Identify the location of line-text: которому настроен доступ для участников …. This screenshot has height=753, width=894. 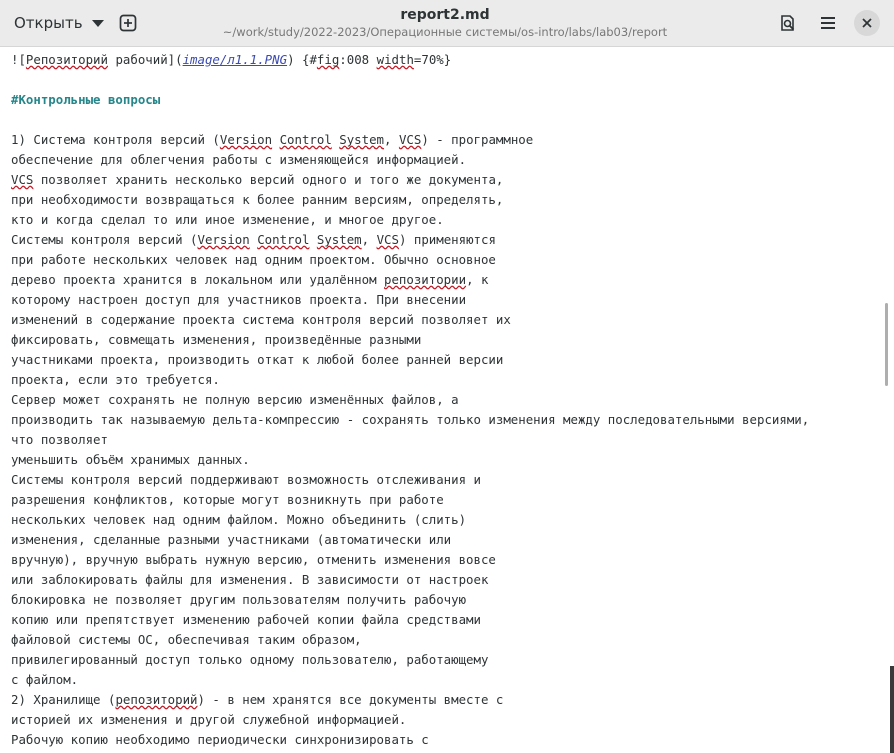
(239, 299).